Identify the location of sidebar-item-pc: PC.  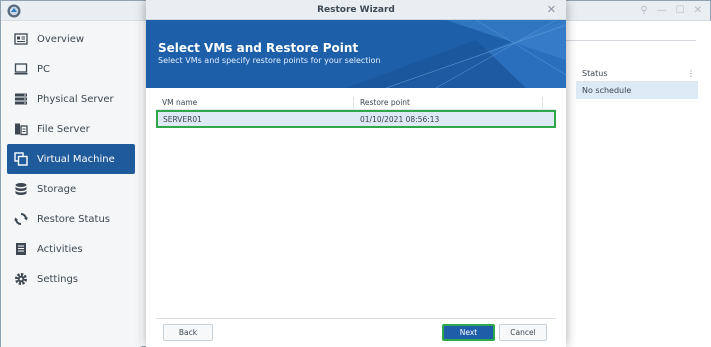
(71, 69).